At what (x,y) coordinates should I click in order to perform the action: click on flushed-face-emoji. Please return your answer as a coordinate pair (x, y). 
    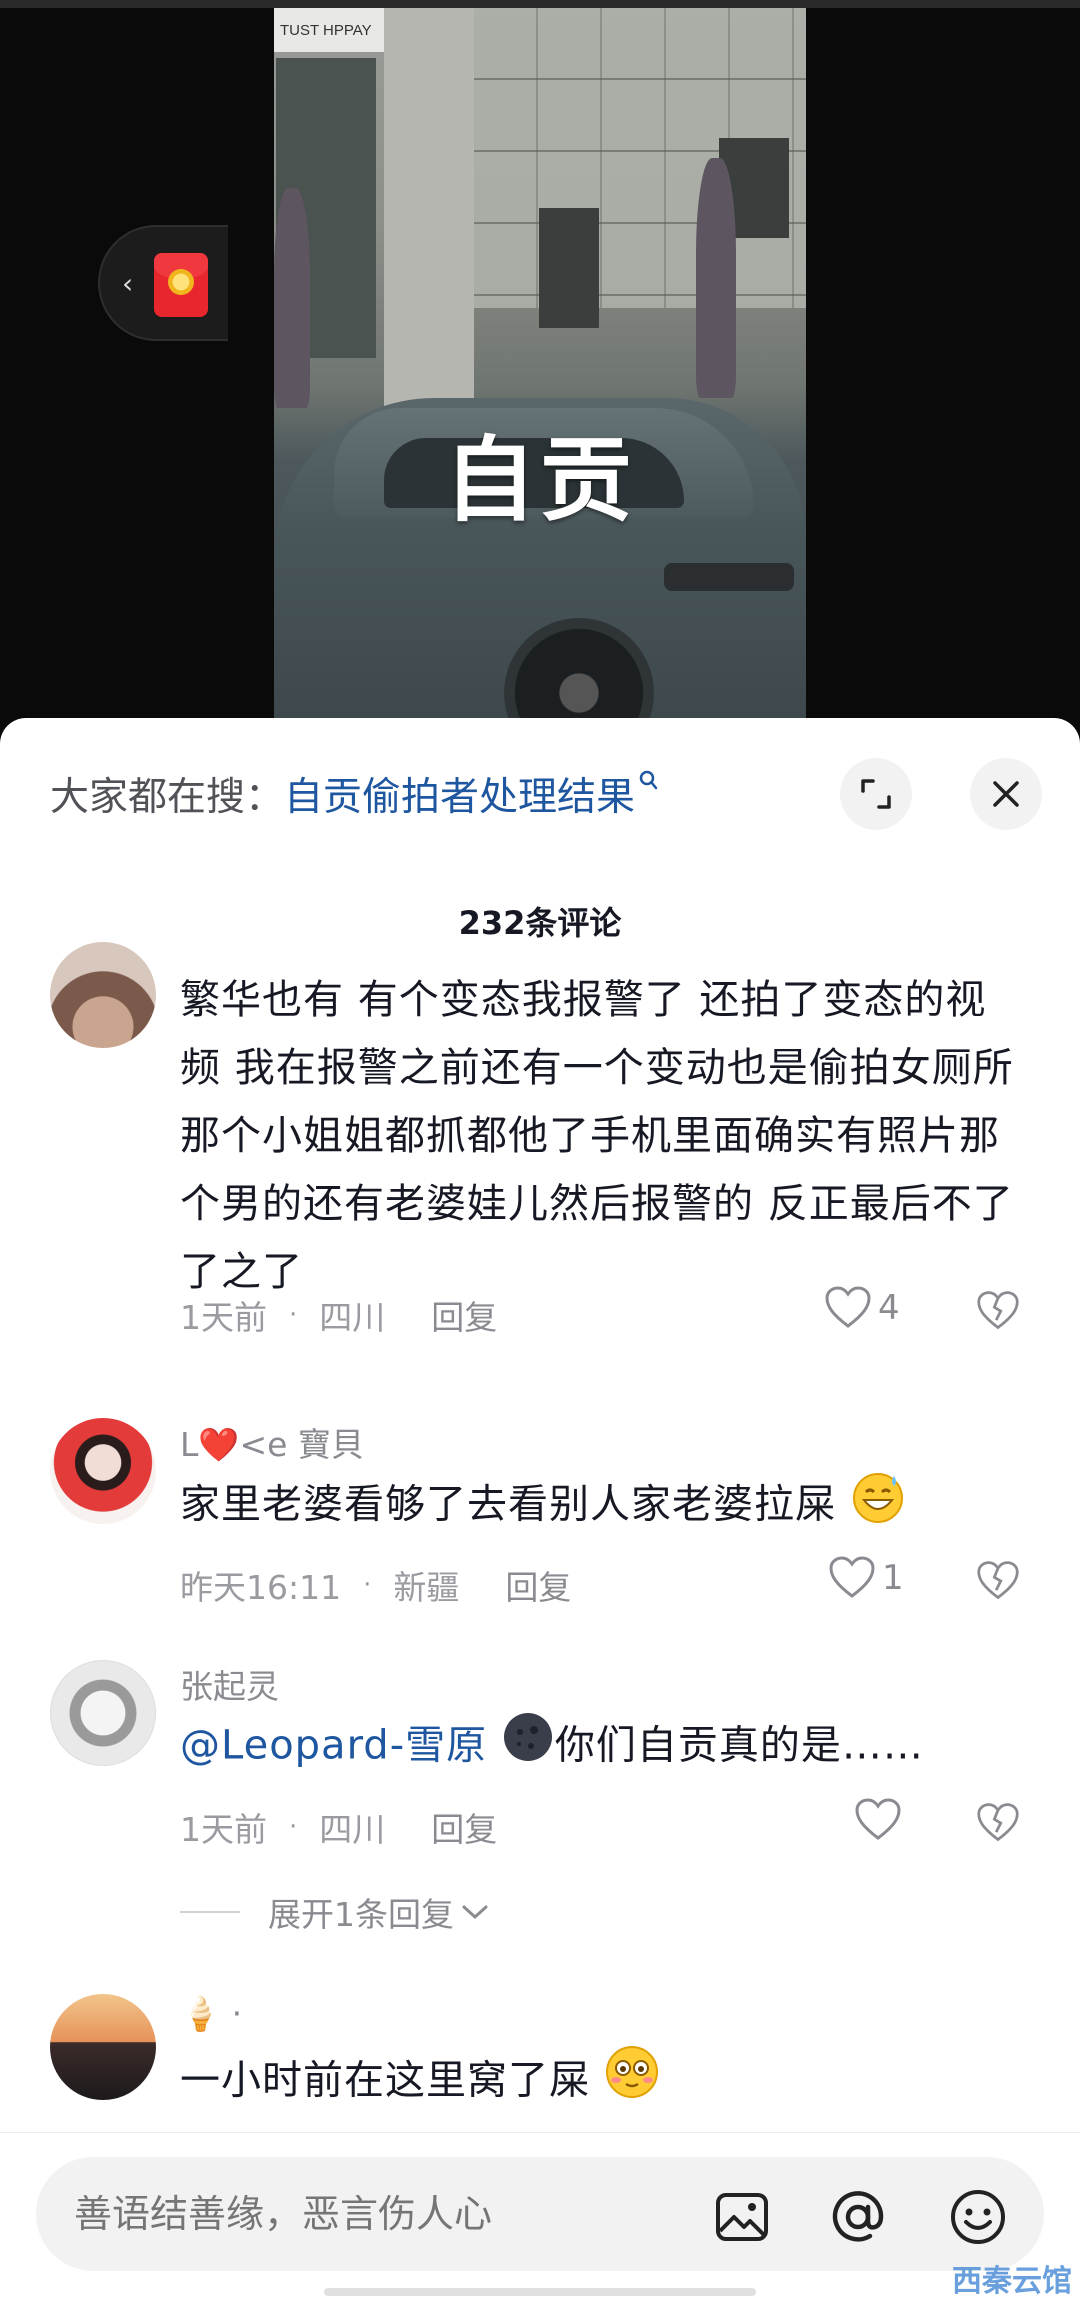
    Looking at the image, I should click on (632, 2082).